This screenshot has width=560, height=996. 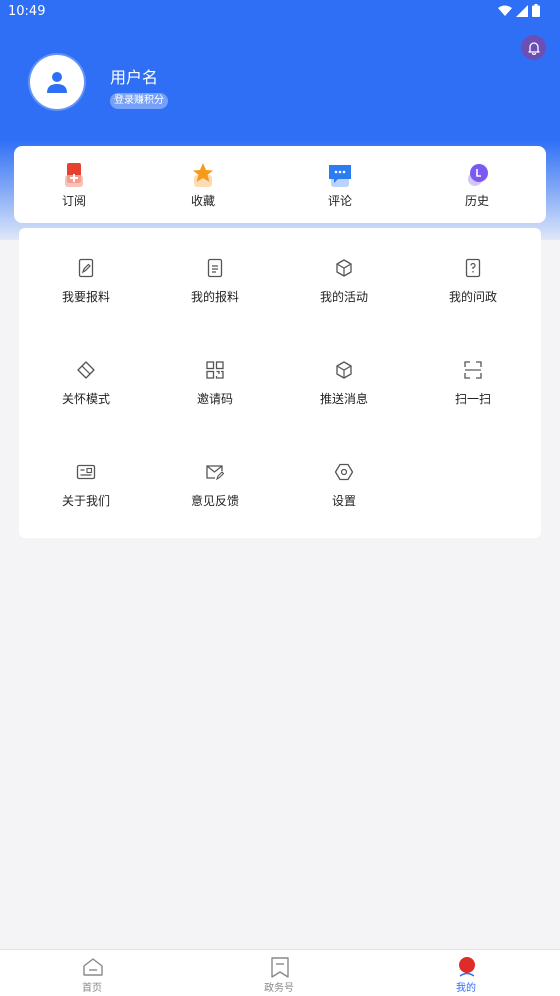 I want to click on bell-icon, so click(x=533, y=48).